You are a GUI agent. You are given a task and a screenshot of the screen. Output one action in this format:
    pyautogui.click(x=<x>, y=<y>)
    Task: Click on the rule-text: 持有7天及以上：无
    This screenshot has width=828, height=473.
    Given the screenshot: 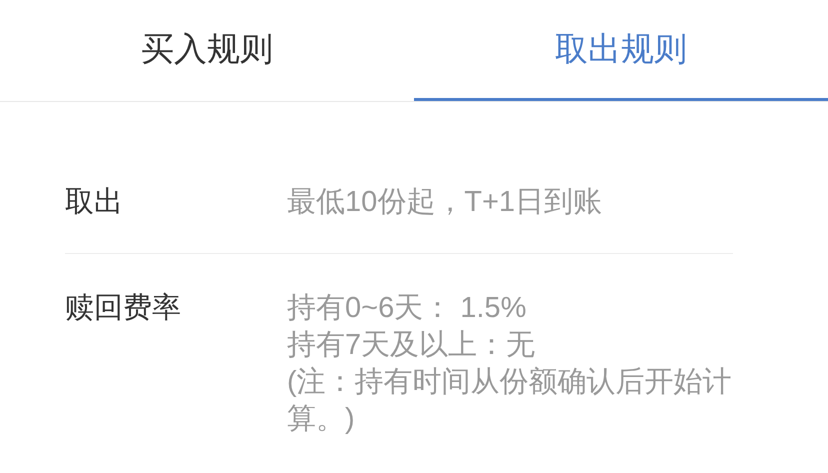 What is the action you would take?
    pyautogui.click(x=411, y=345)
    